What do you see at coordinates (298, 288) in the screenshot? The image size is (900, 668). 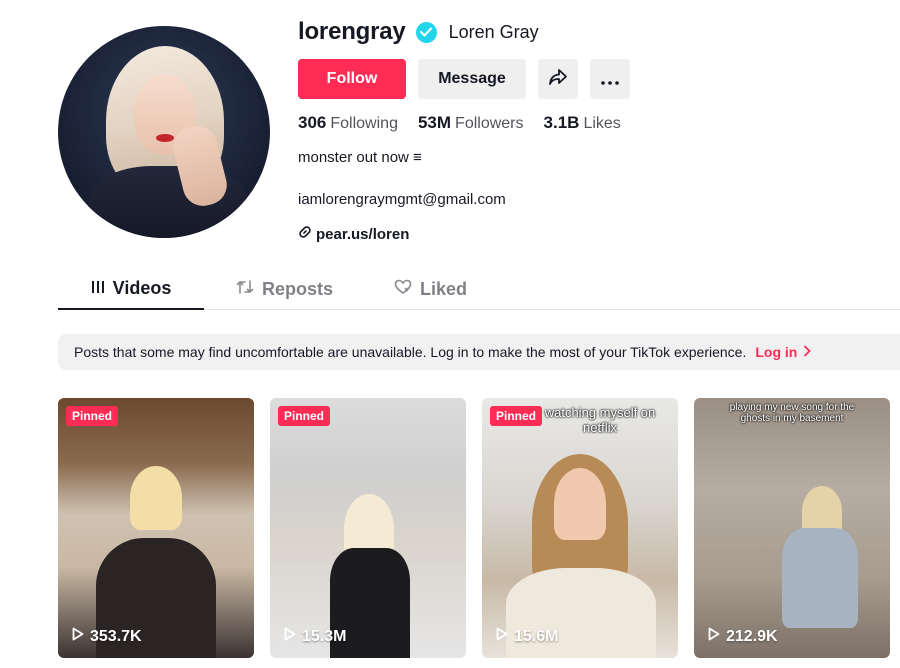 I see `tab-reposts-label: Reposts` at bounding box center [298, 288].